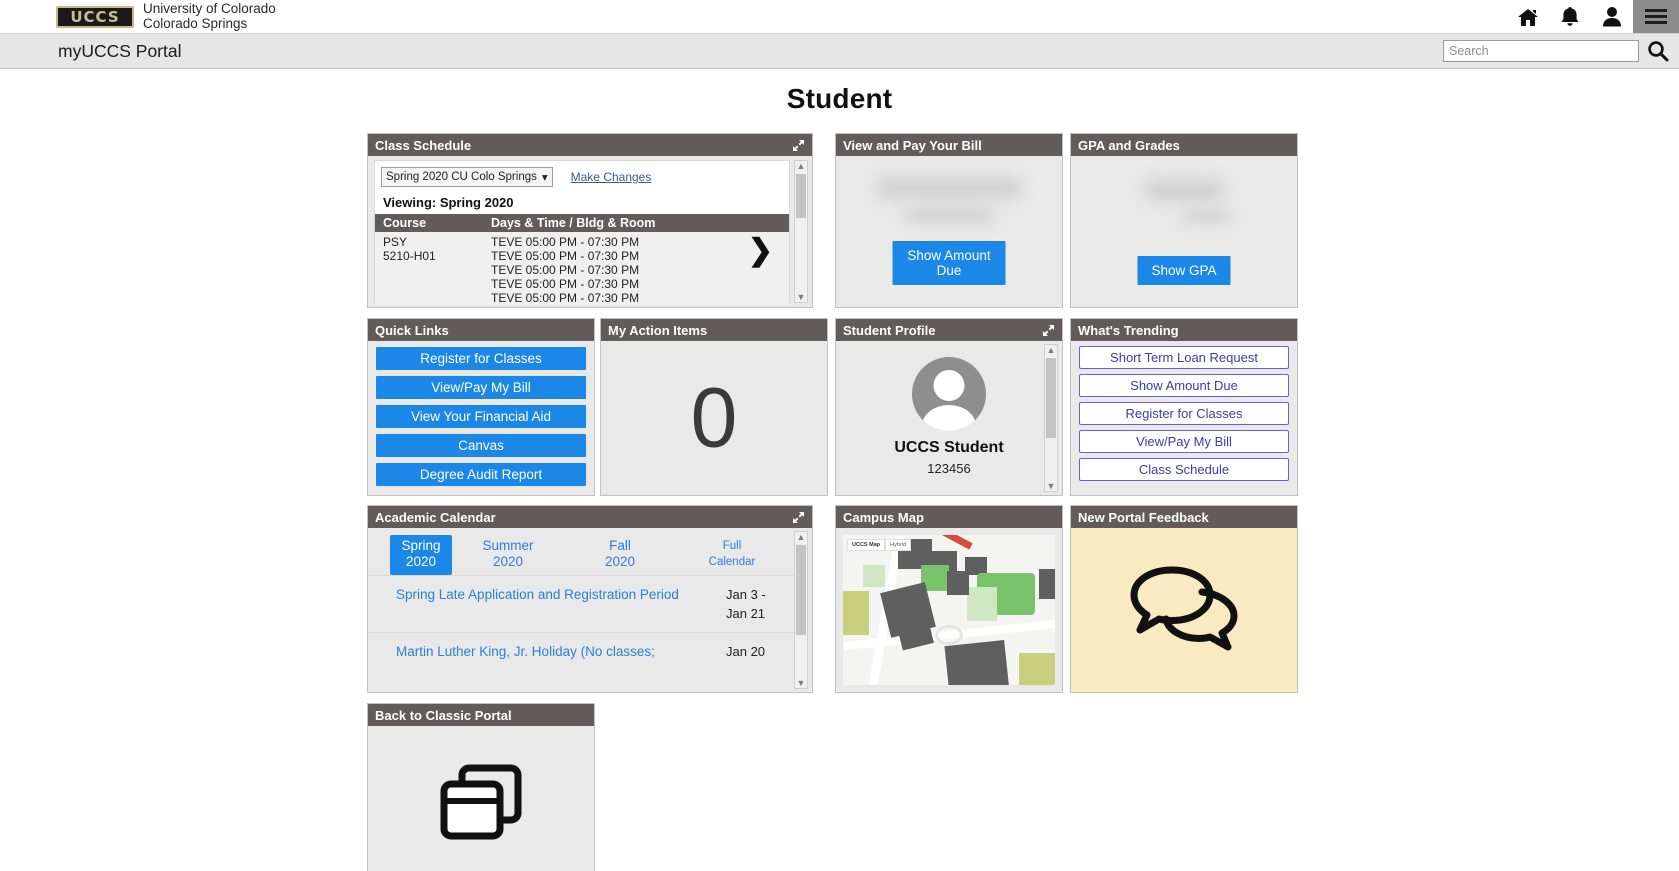  I want to click on card-campus-map: Campus Map UCCS Map Hybrid, so click(949, 599).